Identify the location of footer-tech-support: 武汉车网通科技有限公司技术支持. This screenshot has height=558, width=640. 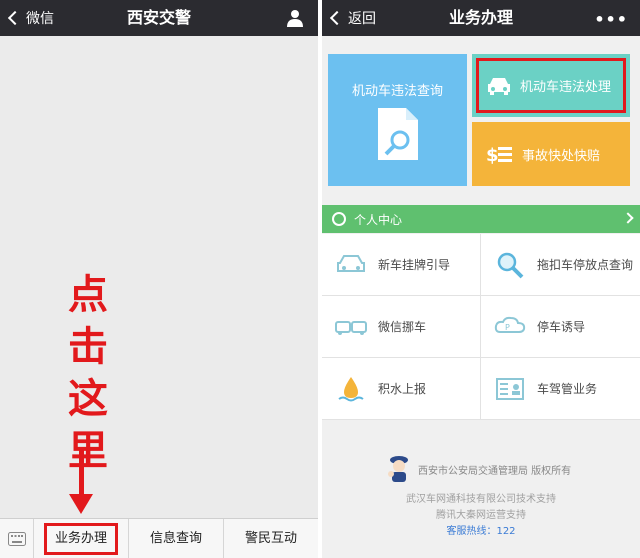
(481, 499).